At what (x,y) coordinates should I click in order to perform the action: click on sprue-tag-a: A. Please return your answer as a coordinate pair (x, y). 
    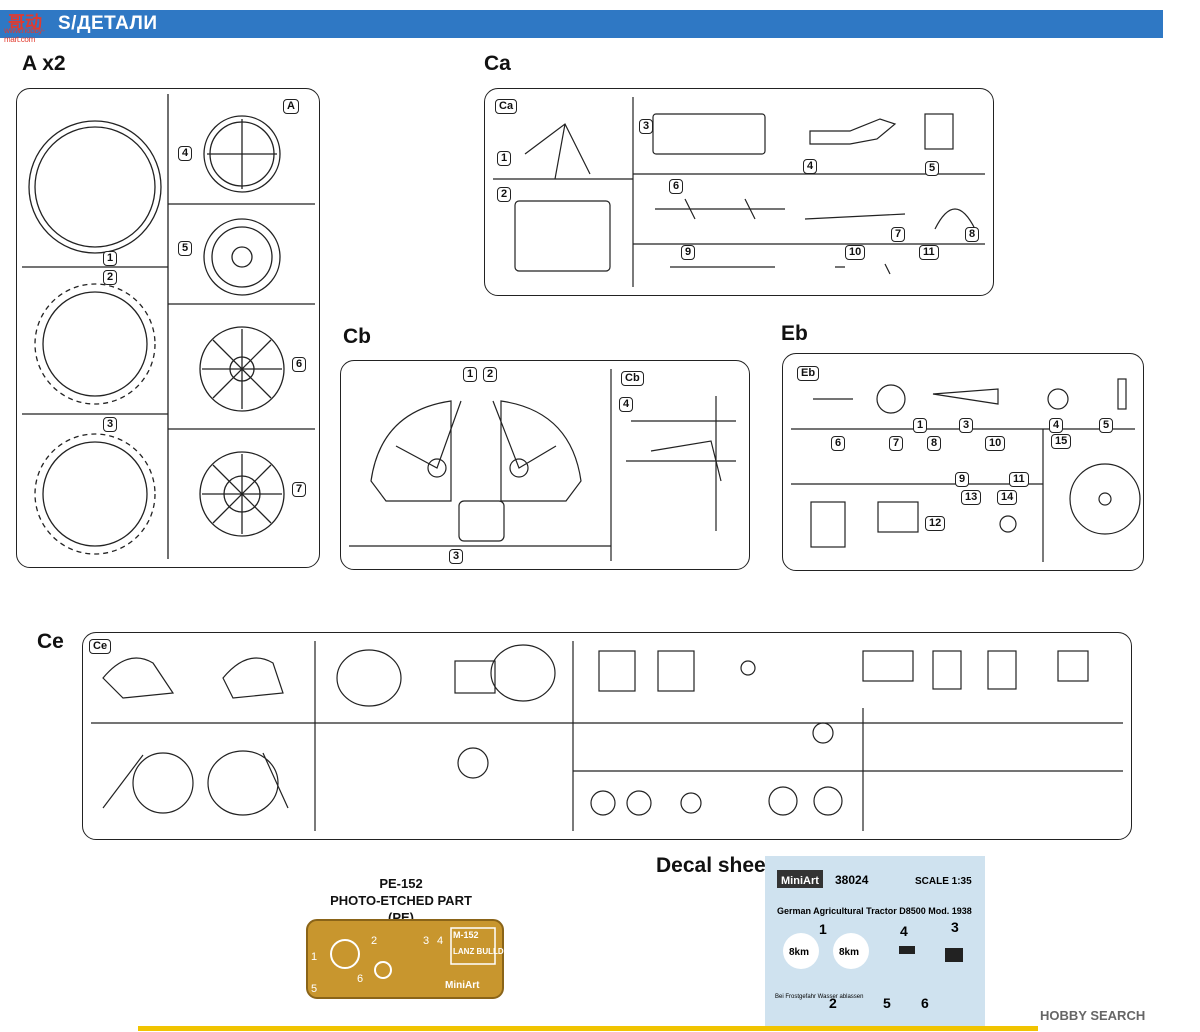
    Looking at the image, I should click on (291, 106).